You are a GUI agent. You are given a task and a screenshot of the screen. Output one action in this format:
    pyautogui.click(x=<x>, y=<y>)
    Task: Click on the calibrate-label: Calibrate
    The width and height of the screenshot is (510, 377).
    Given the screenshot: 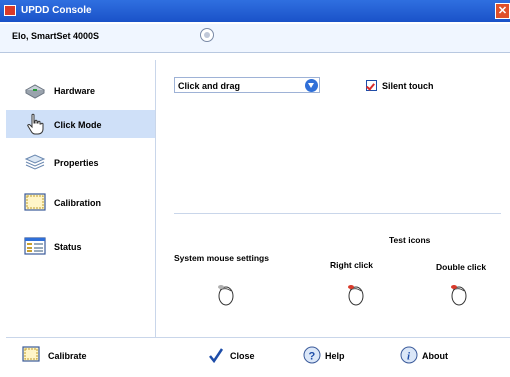 What is the action you would take?
    pyautogui.click(x=67, y=356)
    